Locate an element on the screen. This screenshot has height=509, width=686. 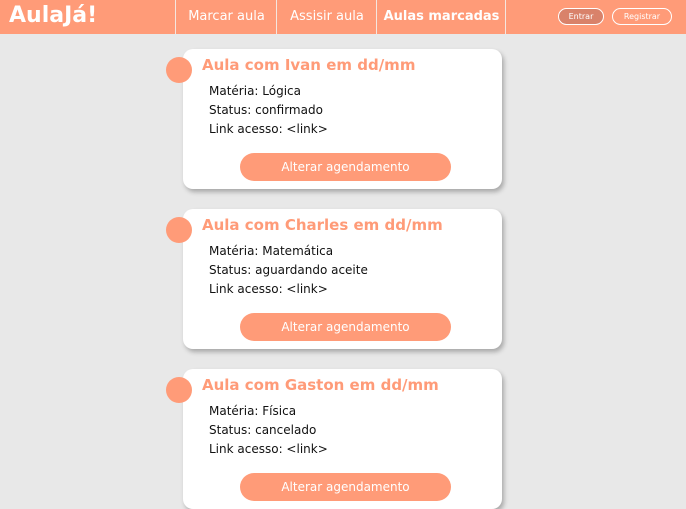
register-button: Registrar is located at coordinates (642, 16).